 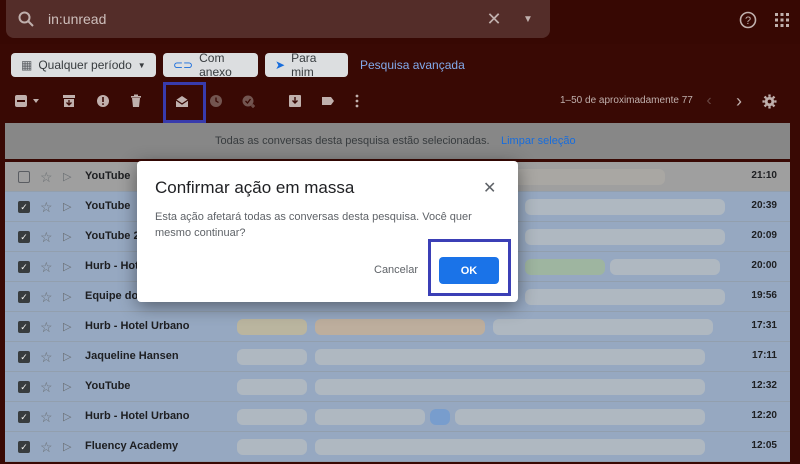 What do you see at coordinates (255, 187) in the screenshot?
I see `dialog-title: Confirmar ação em massa` at bounding box center [255, 187].